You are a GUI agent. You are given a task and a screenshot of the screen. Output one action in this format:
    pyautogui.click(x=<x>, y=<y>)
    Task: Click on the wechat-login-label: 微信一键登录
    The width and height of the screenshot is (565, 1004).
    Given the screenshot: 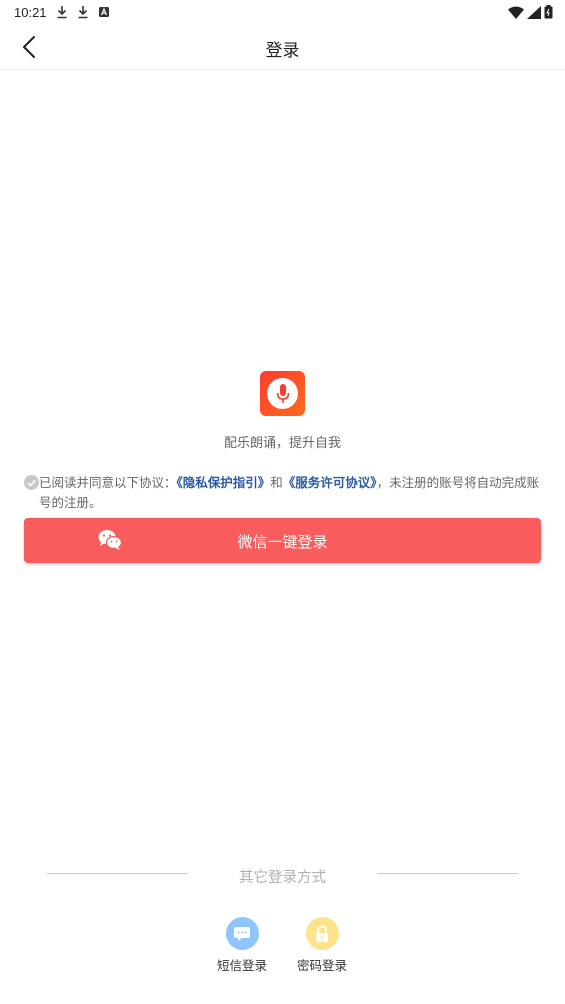 What is the action you would take?
    pyautogui.click(x=282, y=542)
    